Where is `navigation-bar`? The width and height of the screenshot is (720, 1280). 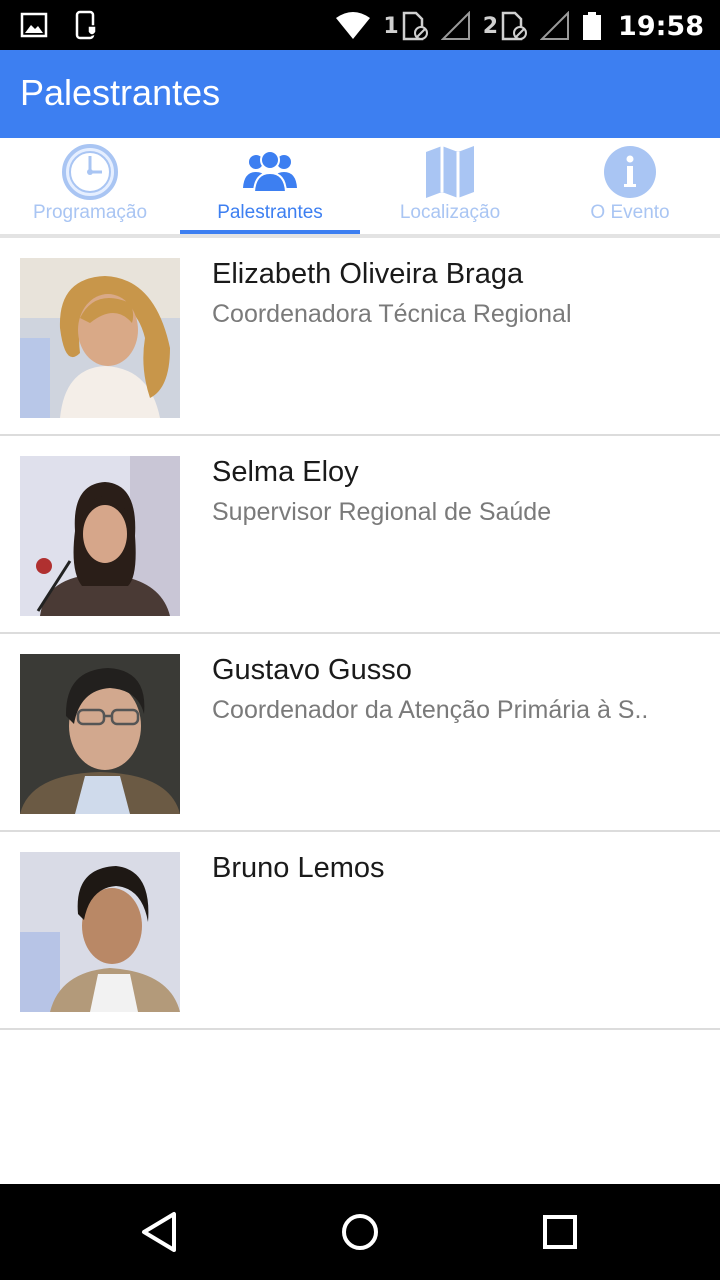
navigation-bar is located at coordinates (360, 1232).